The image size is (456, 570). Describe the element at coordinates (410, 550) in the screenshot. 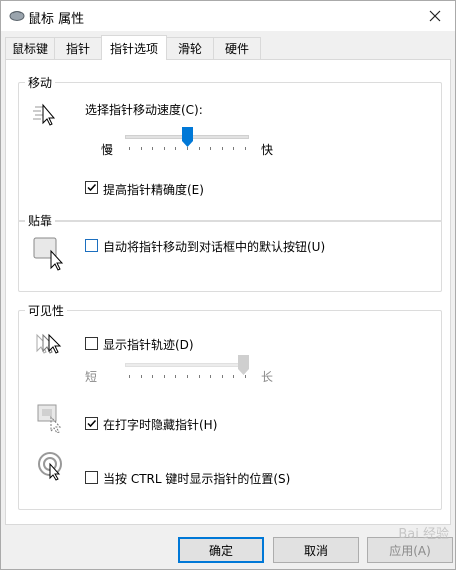

I see `apply-button: 应用(A)` at that location.